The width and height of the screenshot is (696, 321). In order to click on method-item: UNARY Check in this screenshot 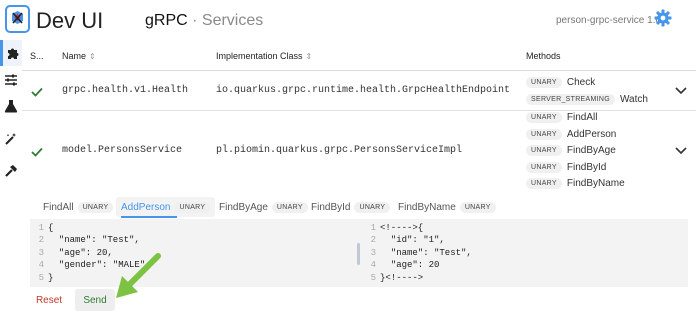, I will do `click(560, 82)`.